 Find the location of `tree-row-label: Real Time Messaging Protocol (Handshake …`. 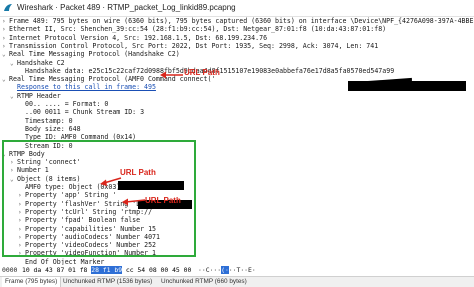

tree-row-label: Real Time Messaging Protocol (Handshake … is located at coordinates (94, 54).